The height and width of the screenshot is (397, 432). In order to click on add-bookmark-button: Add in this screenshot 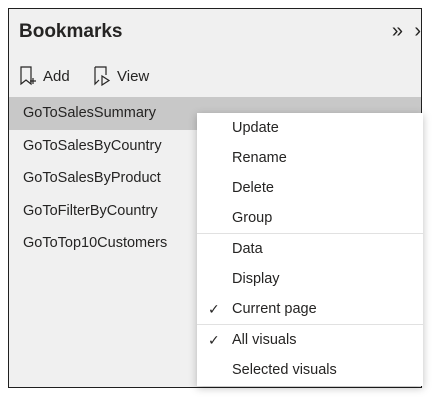, I will do `click(44, 76)`.